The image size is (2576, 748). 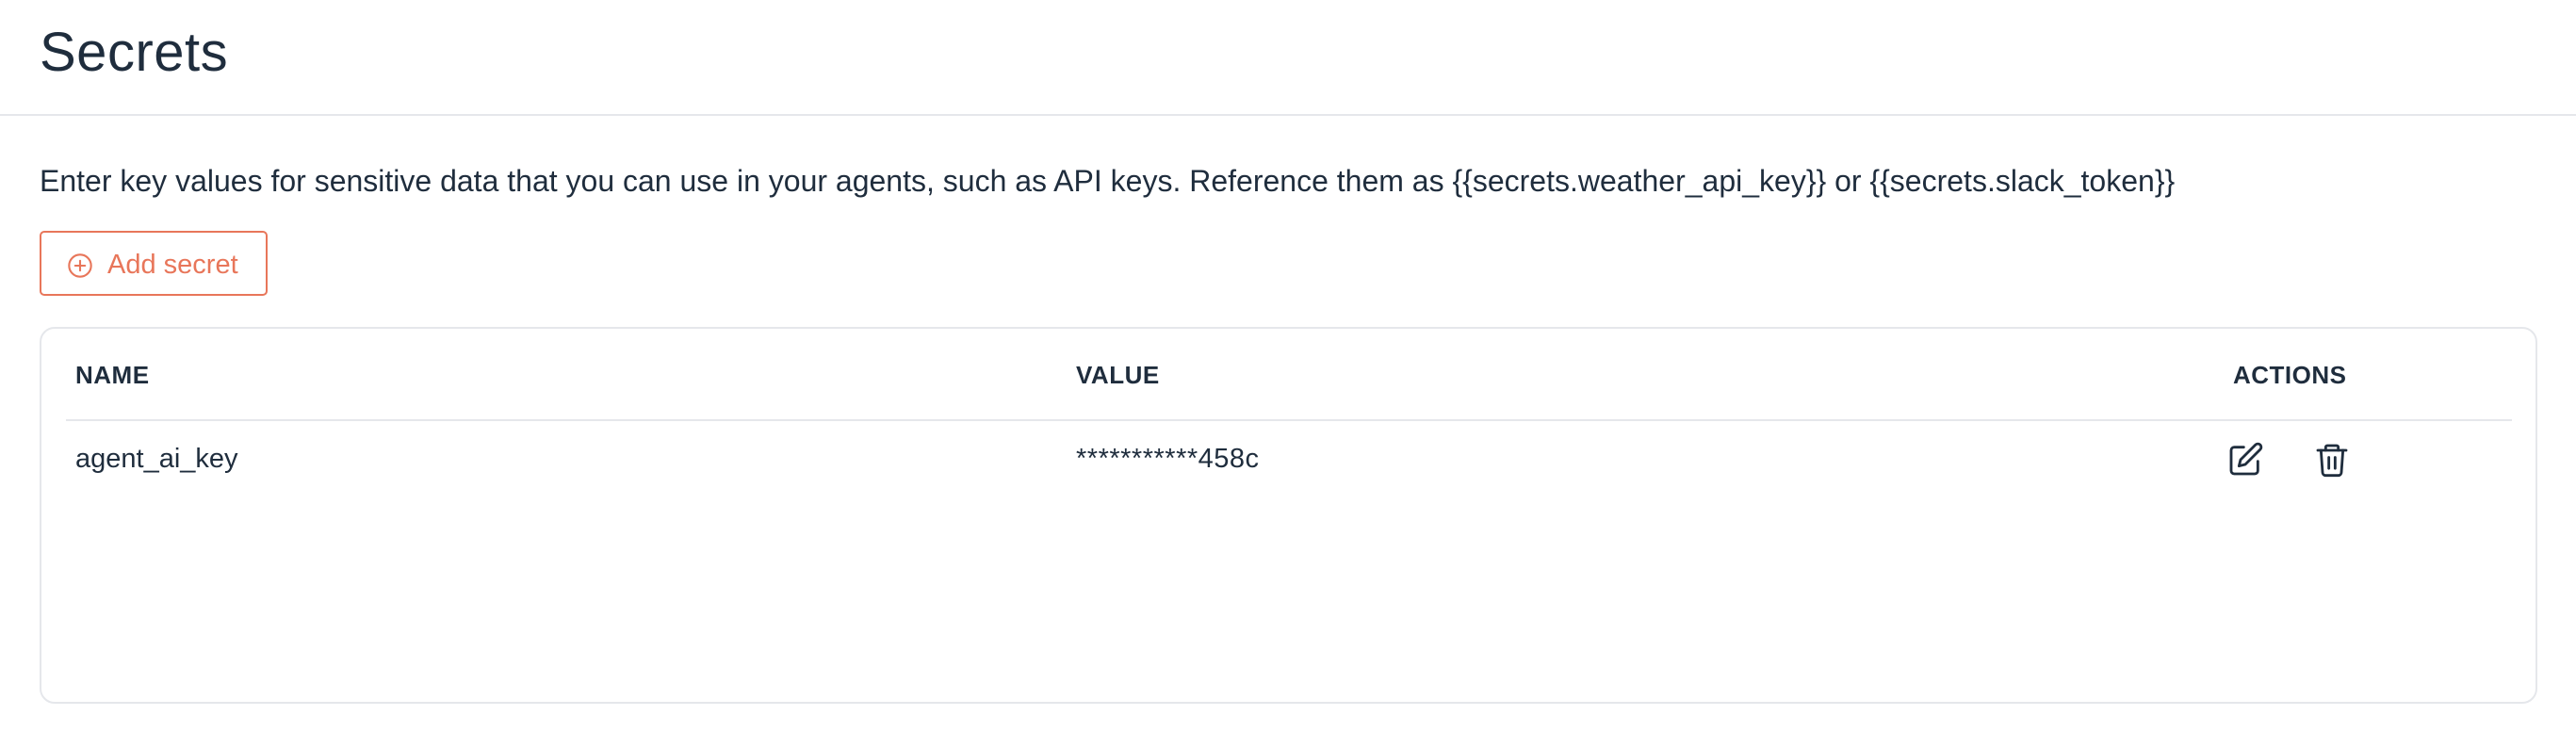 I want to click on secret-name: agent_ai_key, so click(x=156, y=459).